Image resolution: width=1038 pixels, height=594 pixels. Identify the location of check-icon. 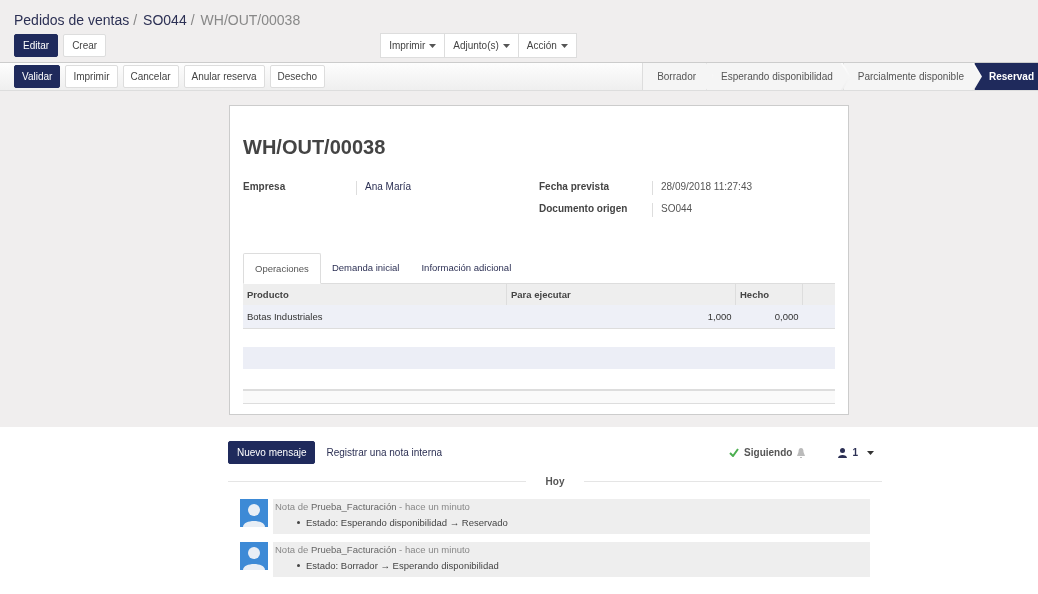
(734, 452).